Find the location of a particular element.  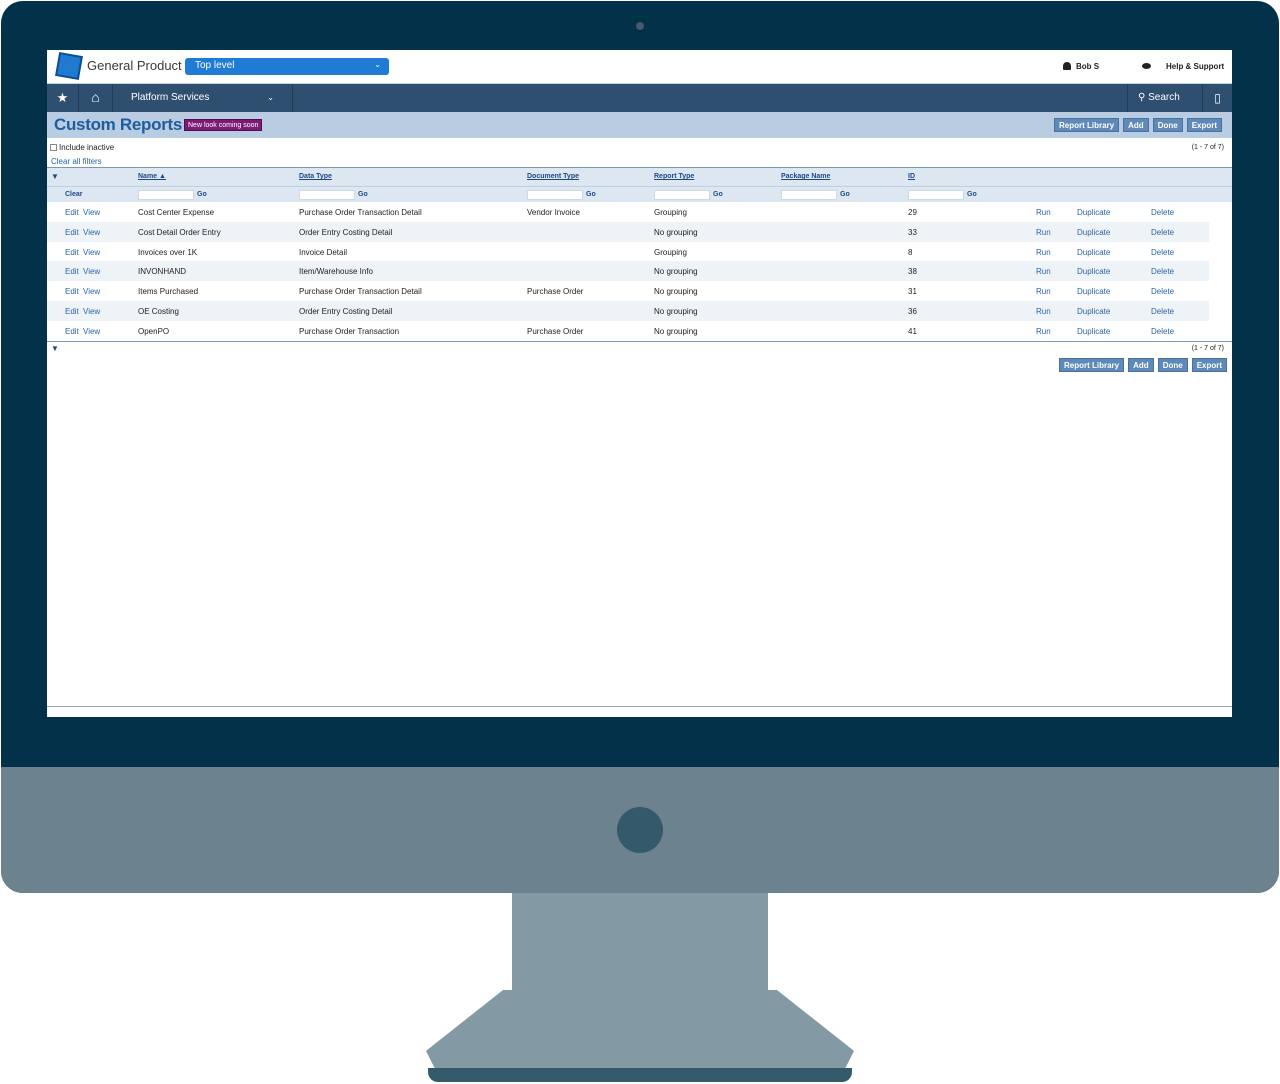

search-button: ⚲ Search is located at coordinates (1164, 98).